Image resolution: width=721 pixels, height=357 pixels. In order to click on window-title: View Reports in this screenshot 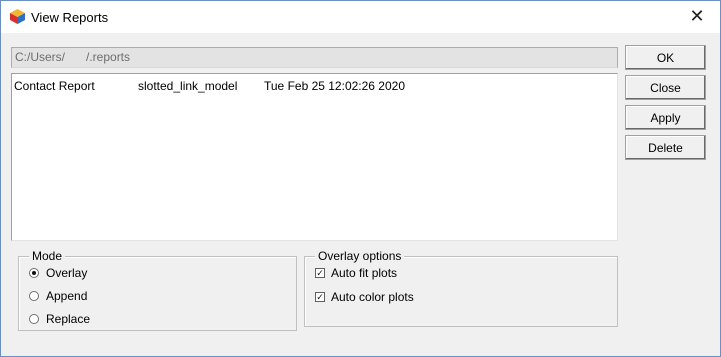, I will do `click(70, 17)`.